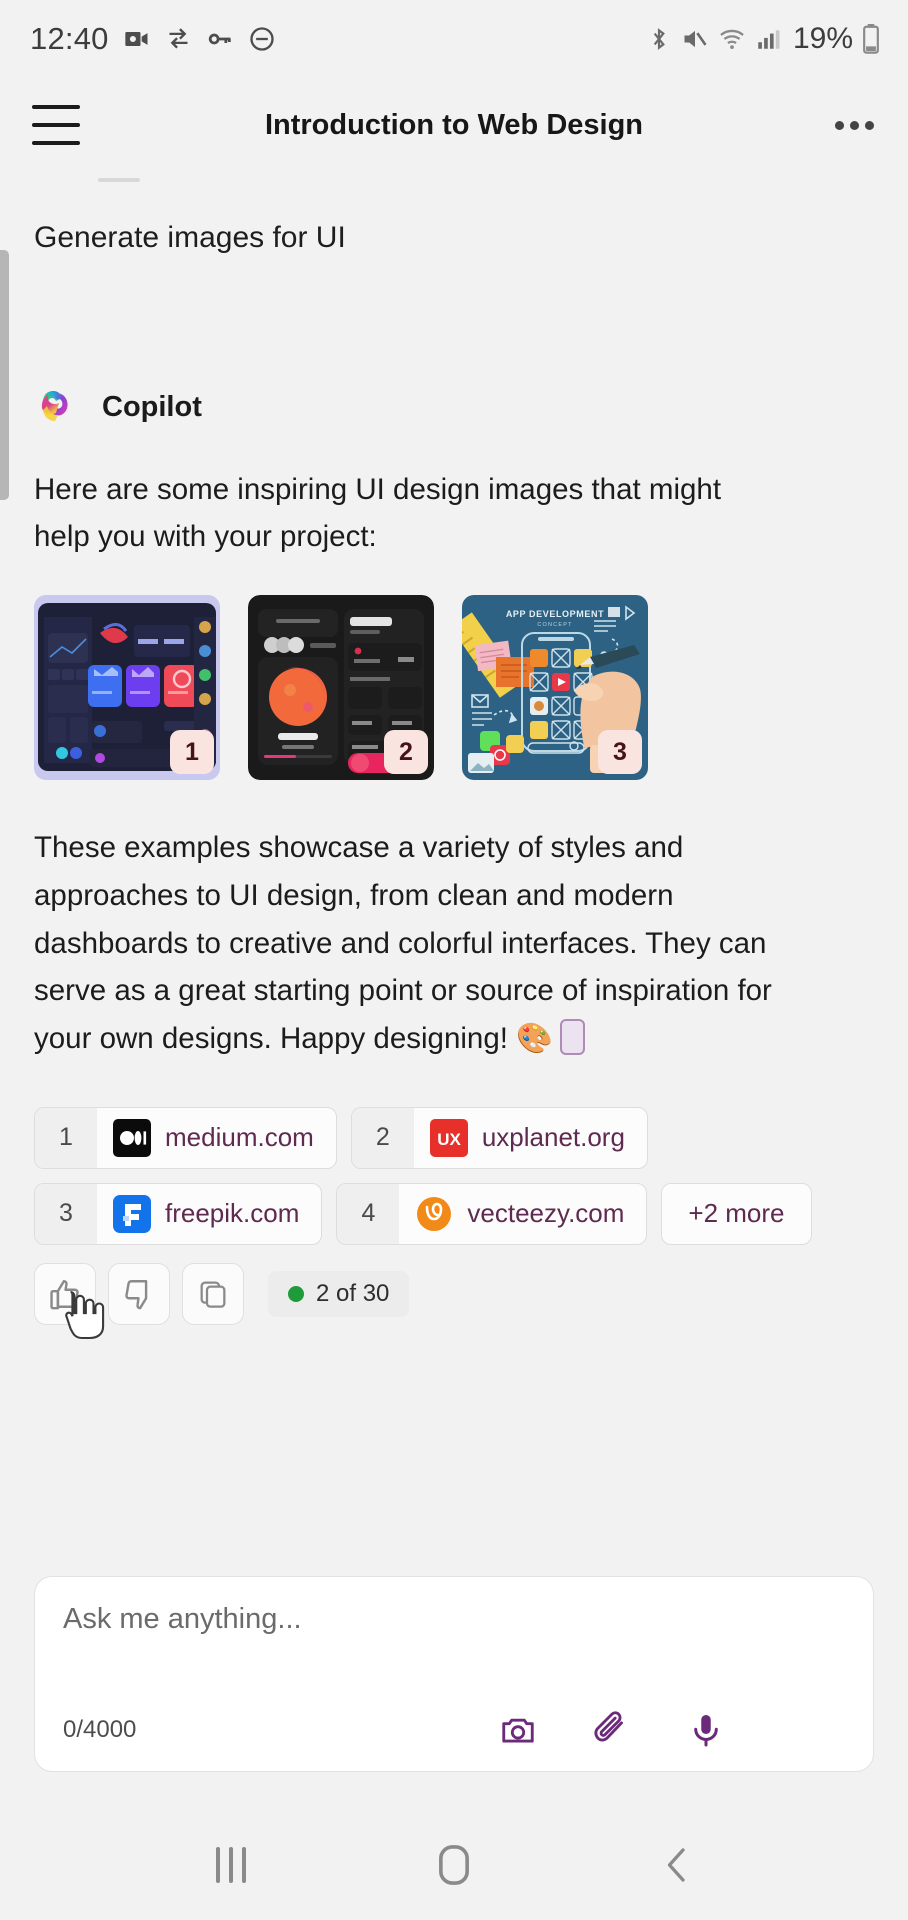 The height and width of the screenshot is (1920, 908). Describe the element at coordinates (677, 1865) in the screenshot. I see `back-icon` at that location.